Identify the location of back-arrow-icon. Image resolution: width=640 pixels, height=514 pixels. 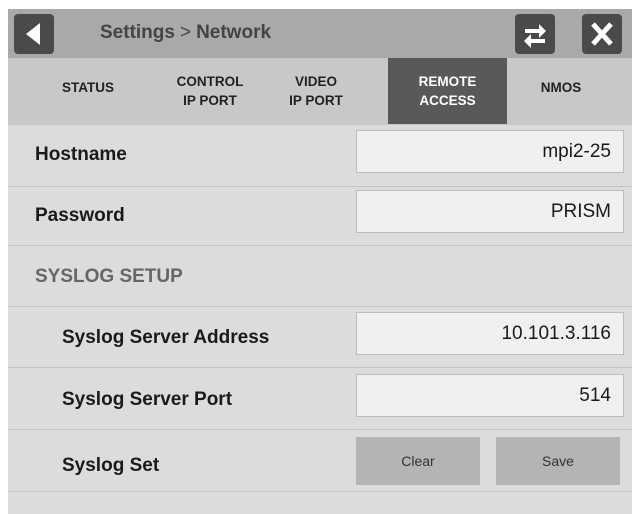
(33, 34).